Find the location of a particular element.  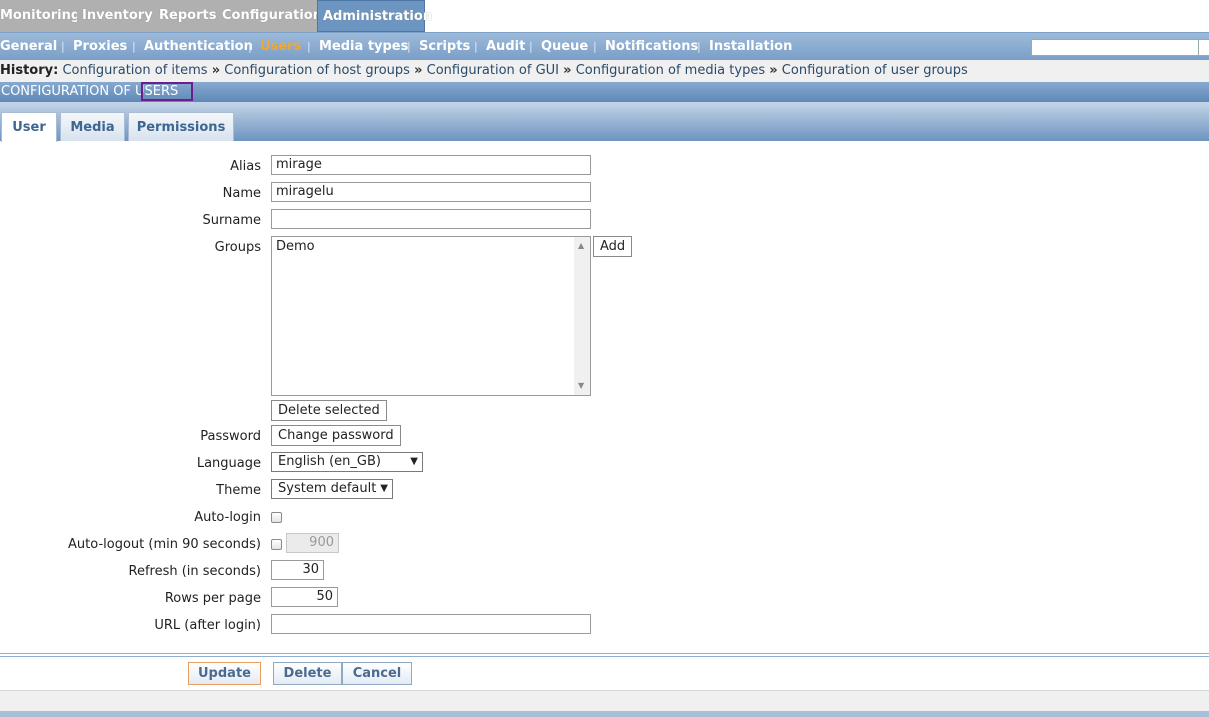

password-label: Password is located at coordinates (230, 436).